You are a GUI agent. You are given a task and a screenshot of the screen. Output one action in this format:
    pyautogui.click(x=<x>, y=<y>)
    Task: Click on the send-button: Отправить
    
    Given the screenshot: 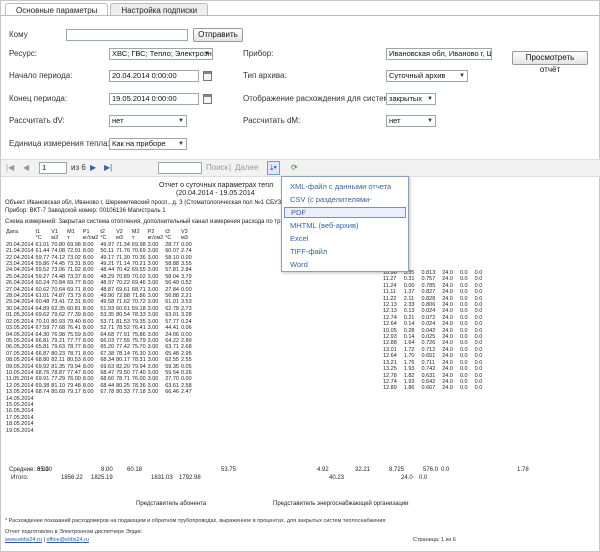 What is the action you would take?
    pyautogui.click(x=218, y=35)
    